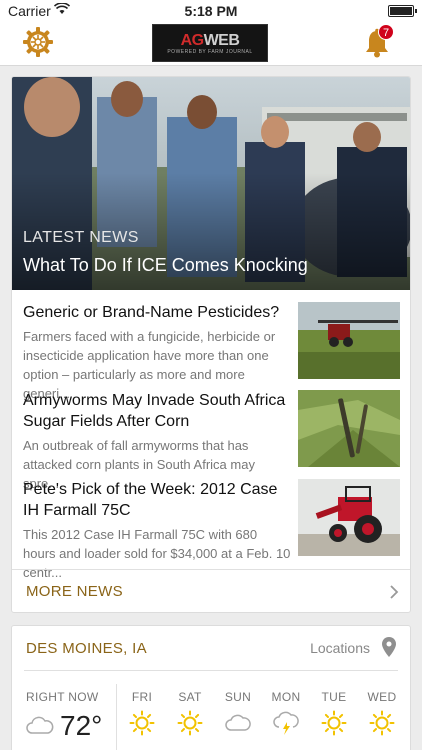  Describe the element at coordinates (402, 11) in the screenshot. I see `battery-icon` at that location.